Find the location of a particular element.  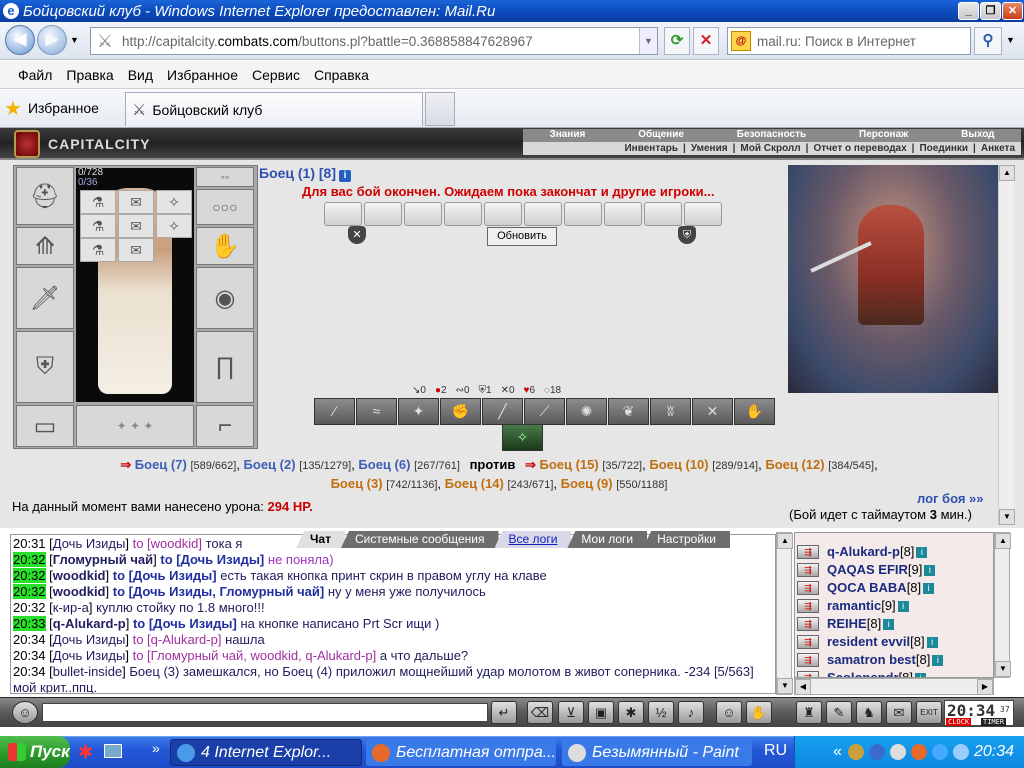

tab-settings: Настройки is located at coordinates (686, 539).